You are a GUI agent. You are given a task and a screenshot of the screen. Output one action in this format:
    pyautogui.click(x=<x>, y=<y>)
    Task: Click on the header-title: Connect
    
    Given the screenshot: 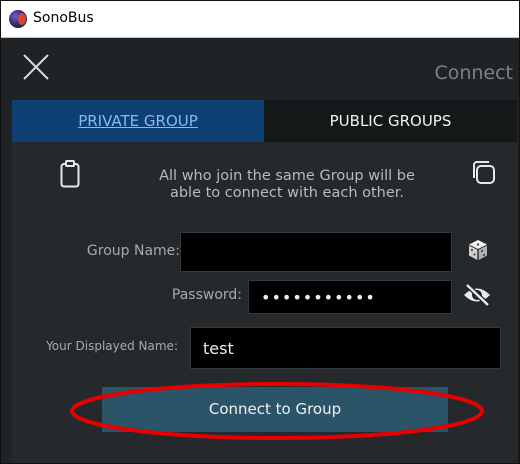 What is the action you would take?
    pyautogui.click(x=473, y=73)
    